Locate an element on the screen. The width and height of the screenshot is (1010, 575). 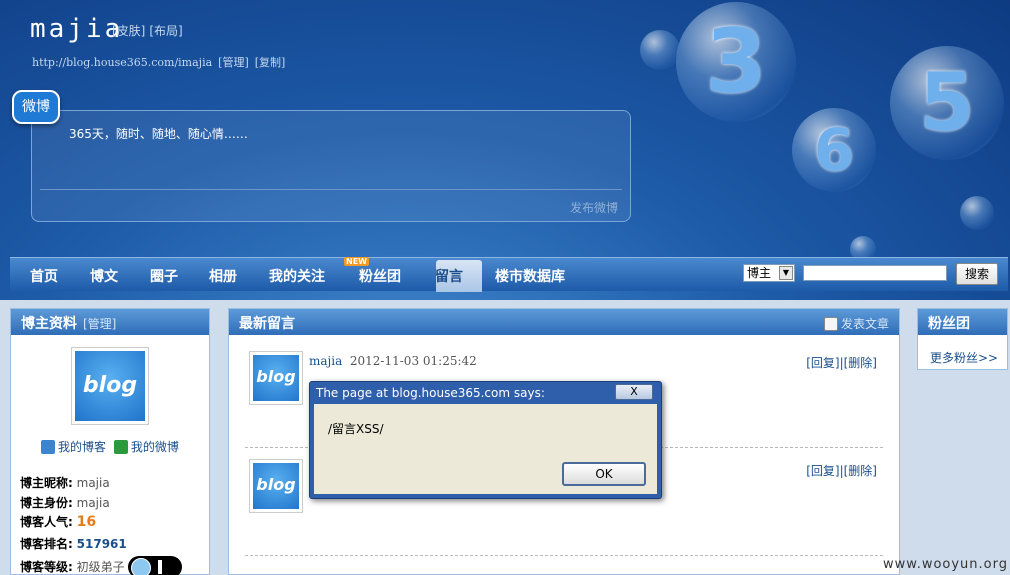
rank-label: 博客排名: is located at coordinates (46, 544).